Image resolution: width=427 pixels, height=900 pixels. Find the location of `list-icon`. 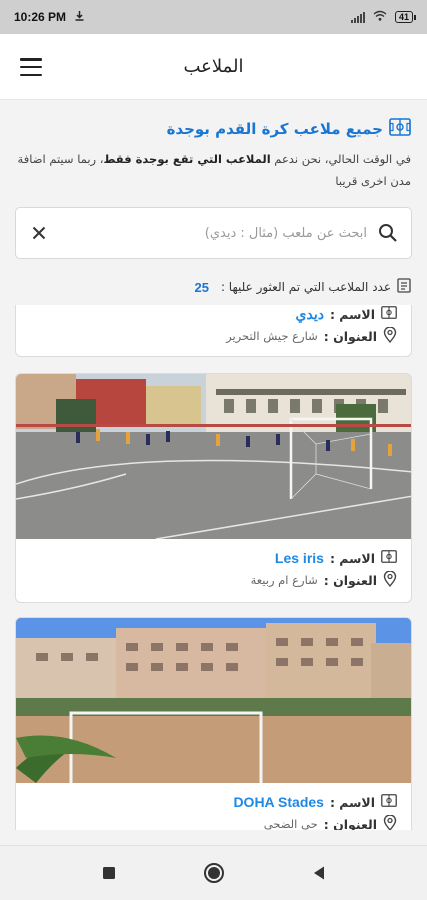

list-icon is located at coordinates (404, 287).